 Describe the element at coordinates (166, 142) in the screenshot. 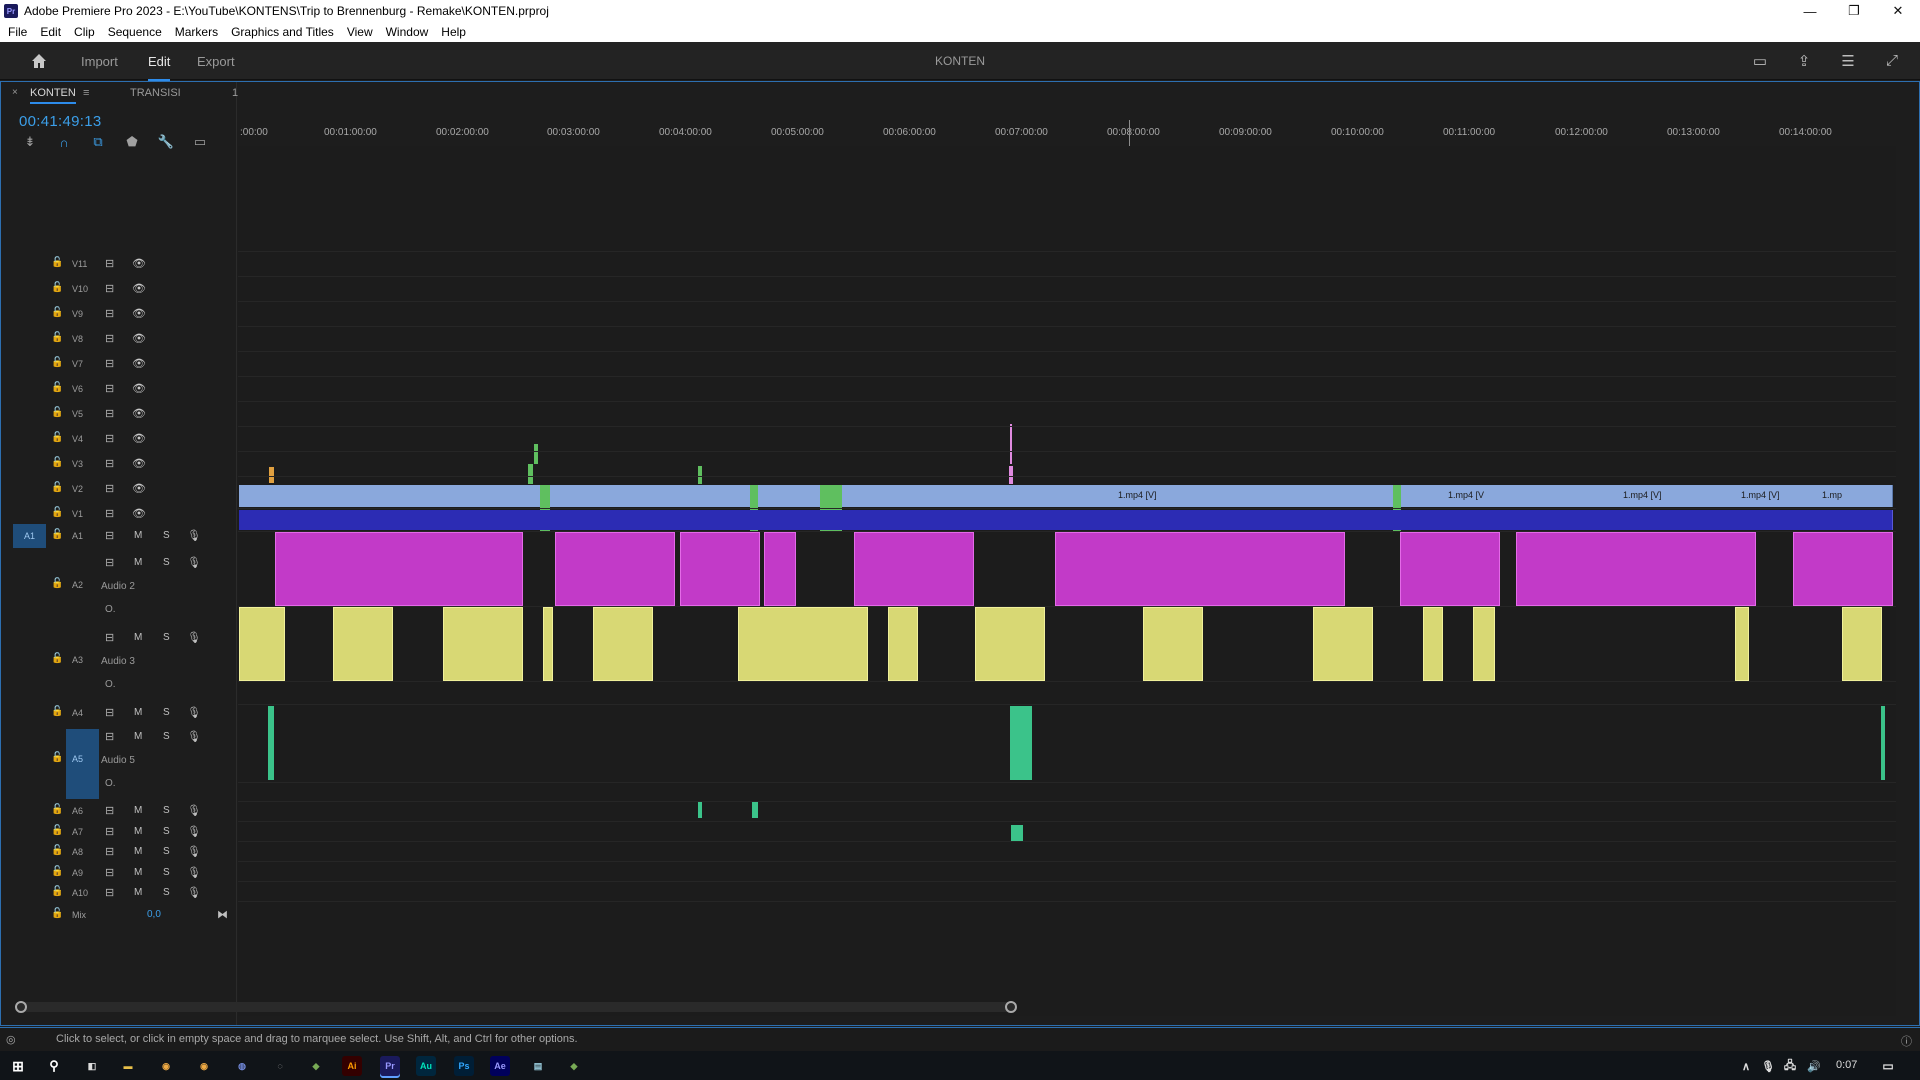

I see `settings-wrench-icon: 🔧` at that location.